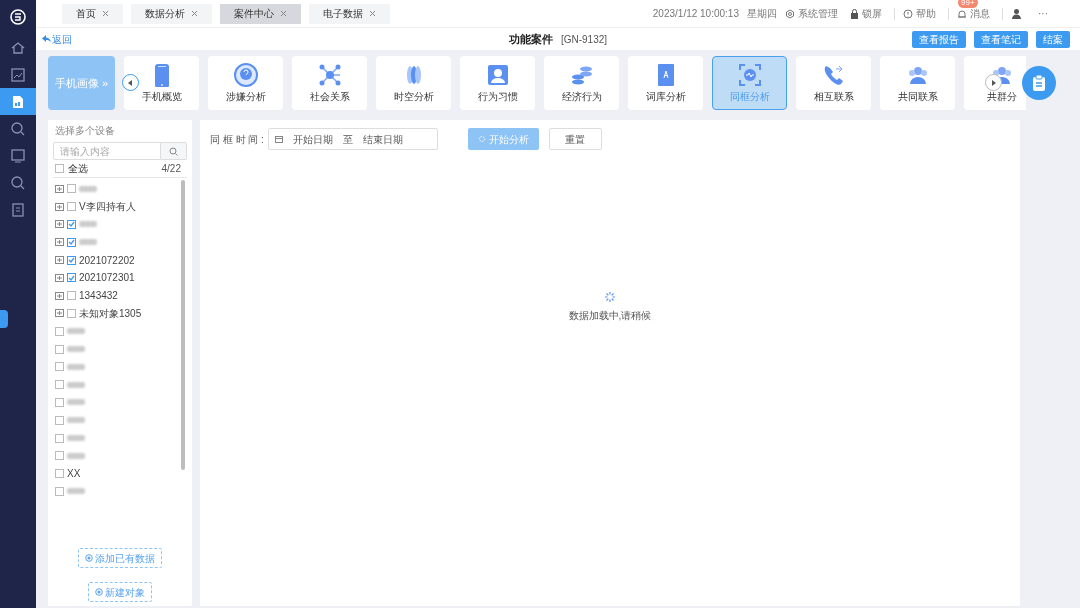 This screenshot has width=1080, height=608. I want to click on module-card: 经济行为, so click(581, 83).